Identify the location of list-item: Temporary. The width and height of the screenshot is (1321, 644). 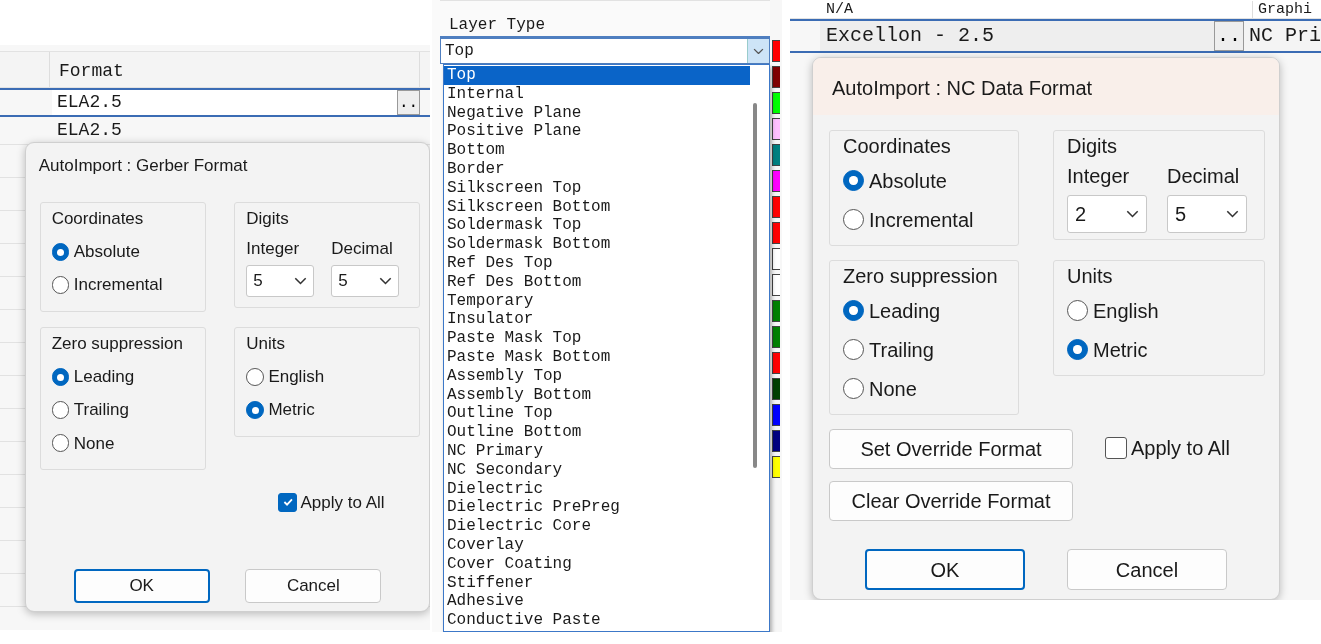
(606, 301).